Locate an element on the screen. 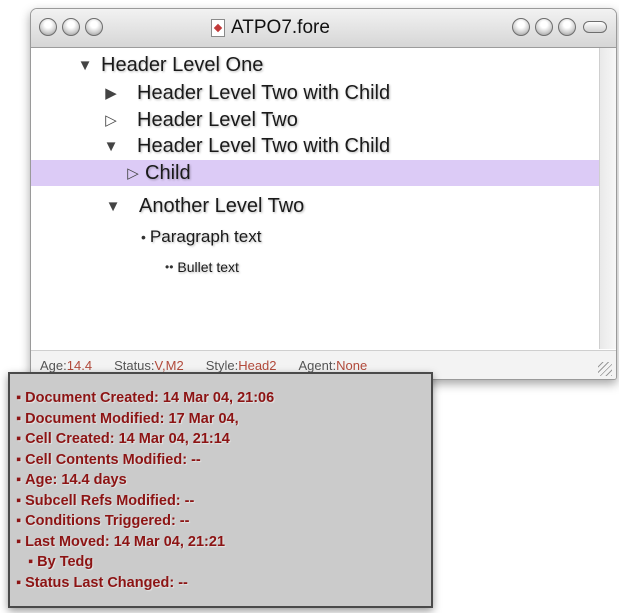 The image size is (619, 613). outline-row: ▼ Another Level Two is located at coordinates (315, 206).